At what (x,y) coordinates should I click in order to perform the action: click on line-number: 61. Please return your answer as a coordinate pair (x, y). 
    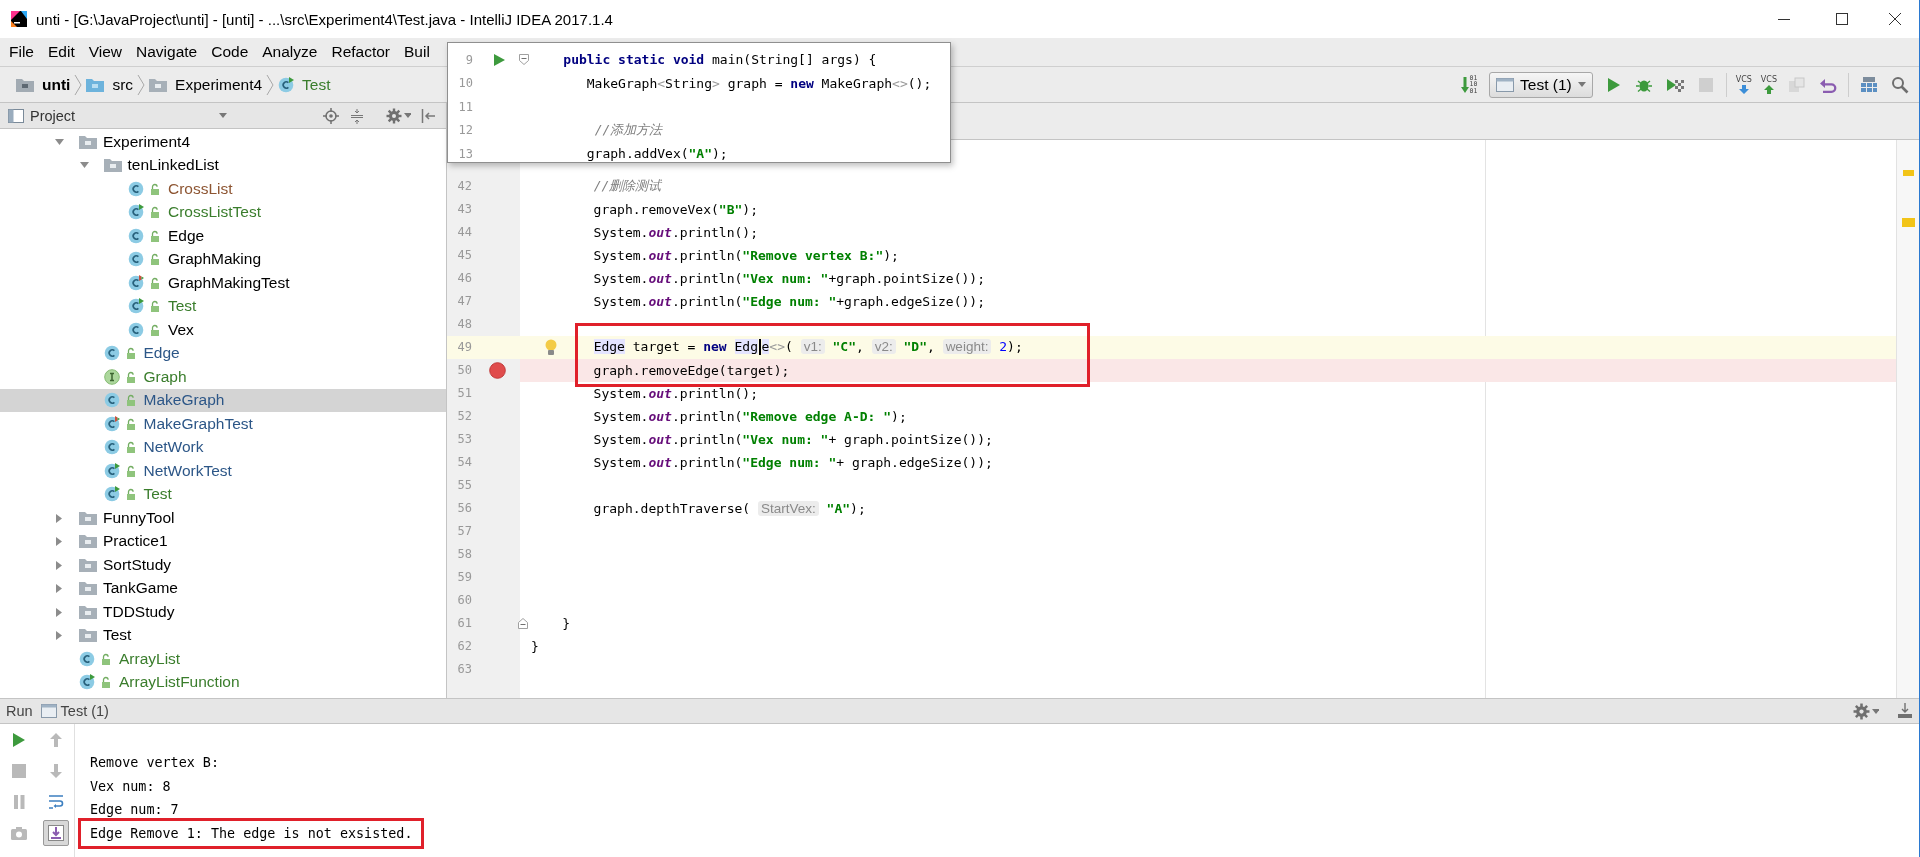
    Looking at the image, I should click on (465, 623).